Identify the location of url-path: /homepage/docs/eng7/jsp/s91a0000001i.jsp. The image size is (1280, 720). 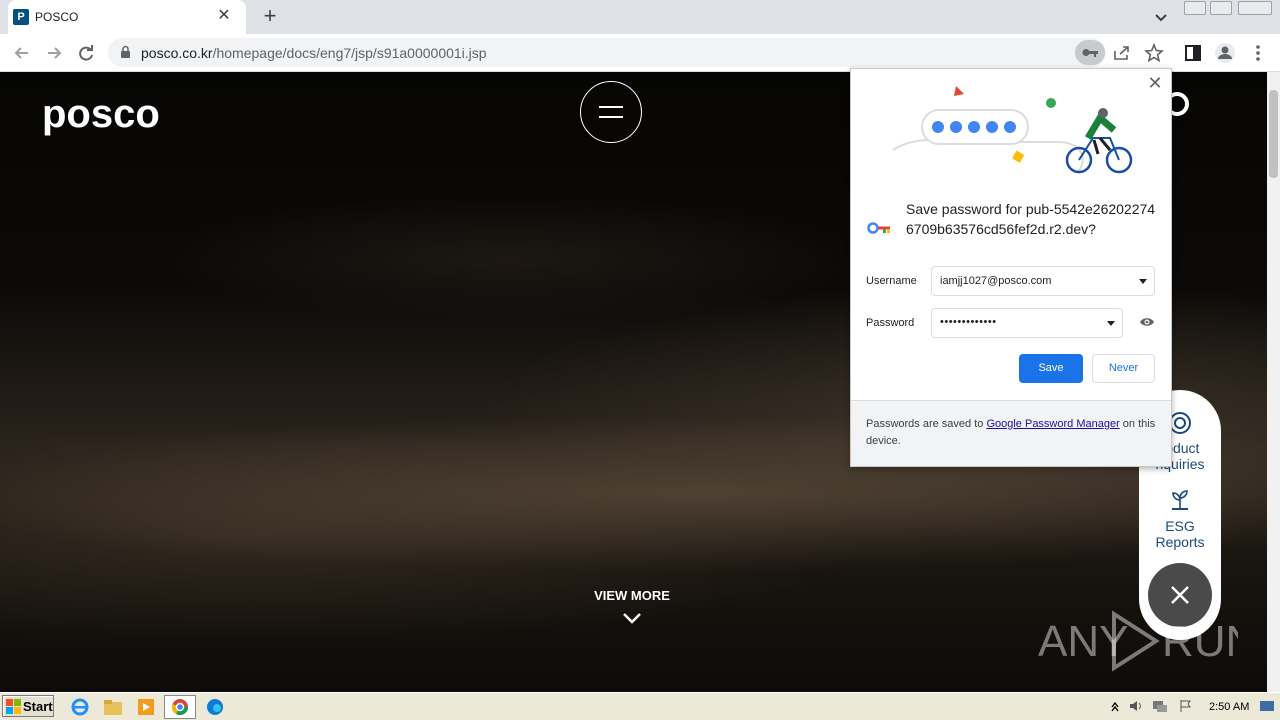
(349, 53).